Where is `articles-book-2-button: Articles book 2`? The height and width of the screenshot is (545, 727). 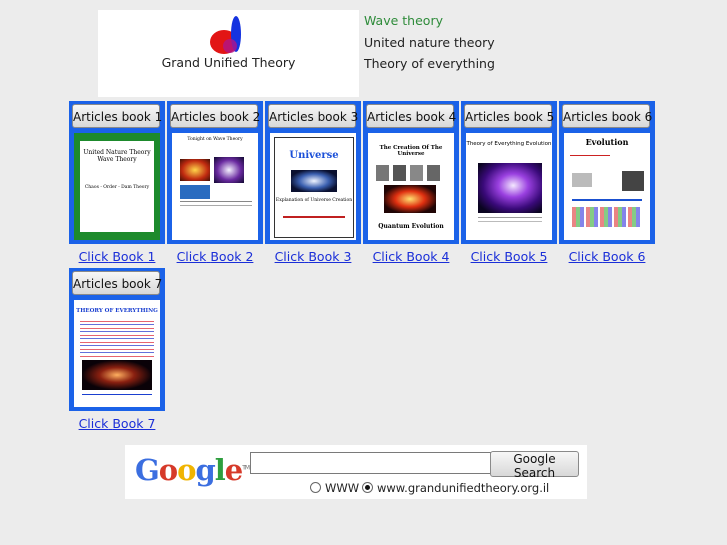 articles-book-2-button: Articles book 2 is located at coordinates (215, 116).